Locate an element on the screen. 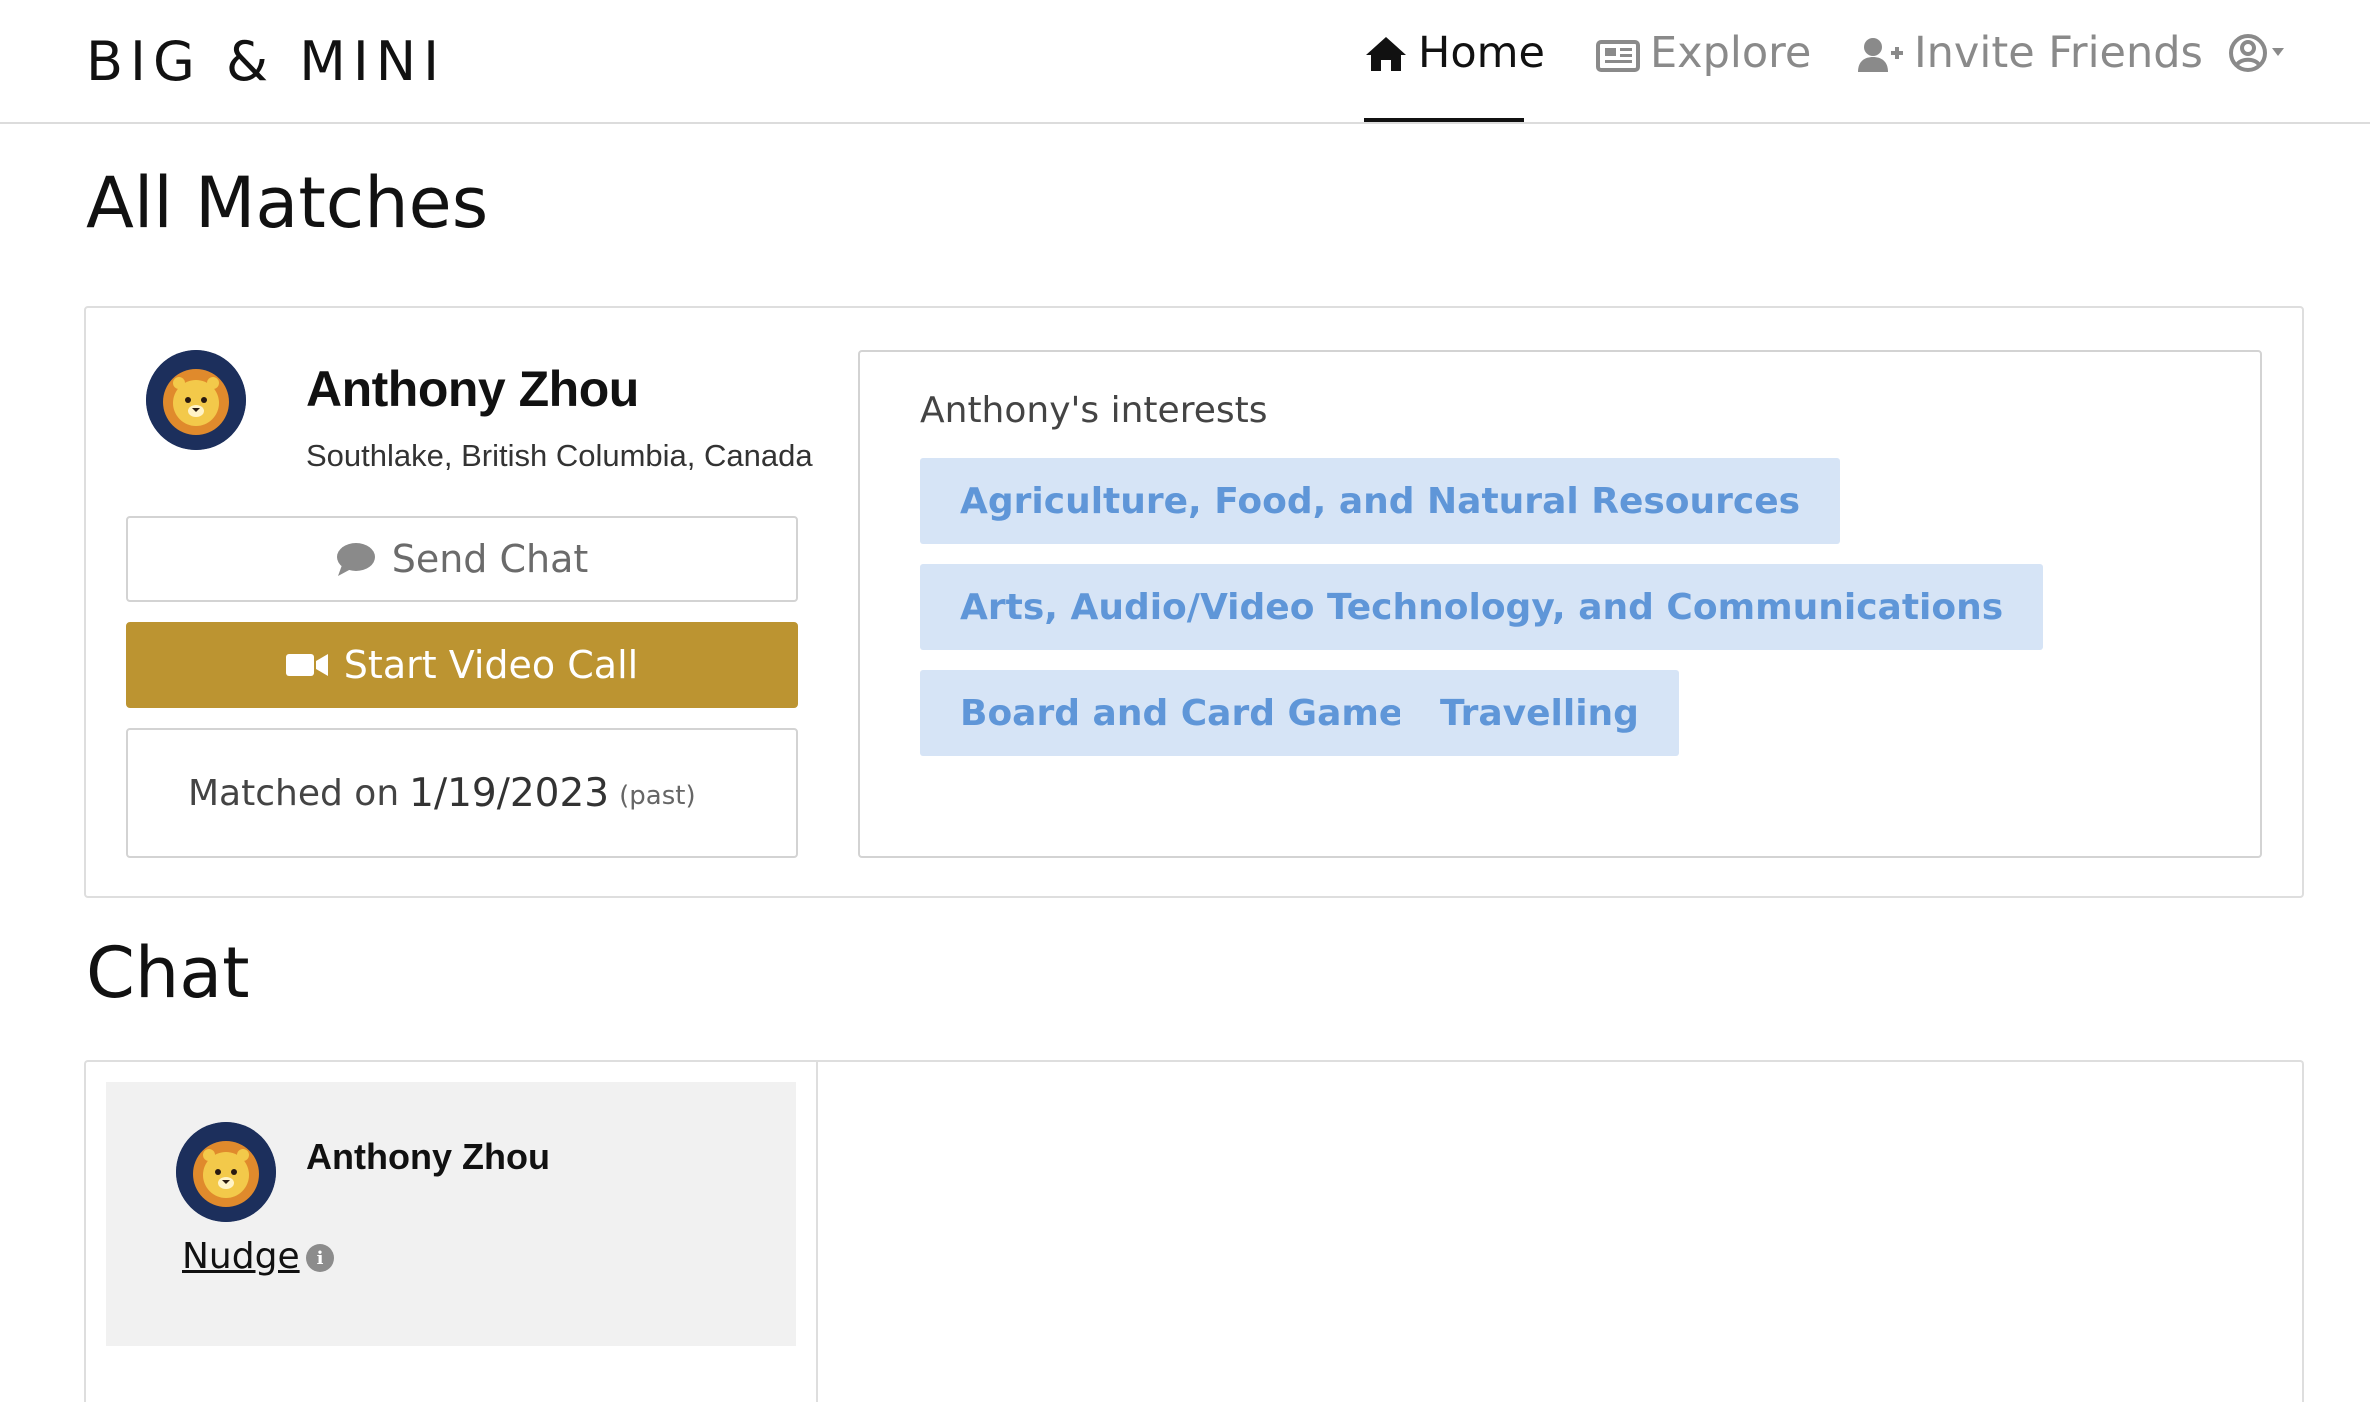 Image resolution: width=2370 pixels, height=1402 pixels. chat-contact-item: Anthony Zhou Nudge i is located at coordinates (451, 1214).